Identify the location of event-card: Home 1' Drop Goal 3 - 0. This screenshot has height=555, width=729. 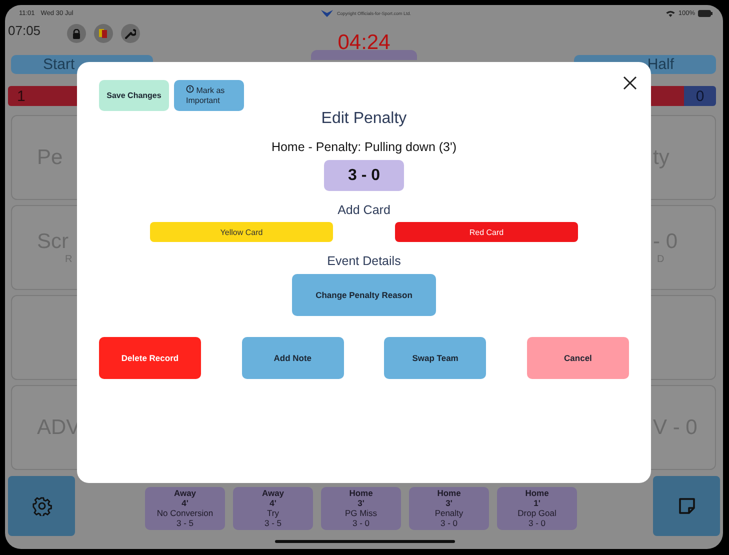
(537, 508).